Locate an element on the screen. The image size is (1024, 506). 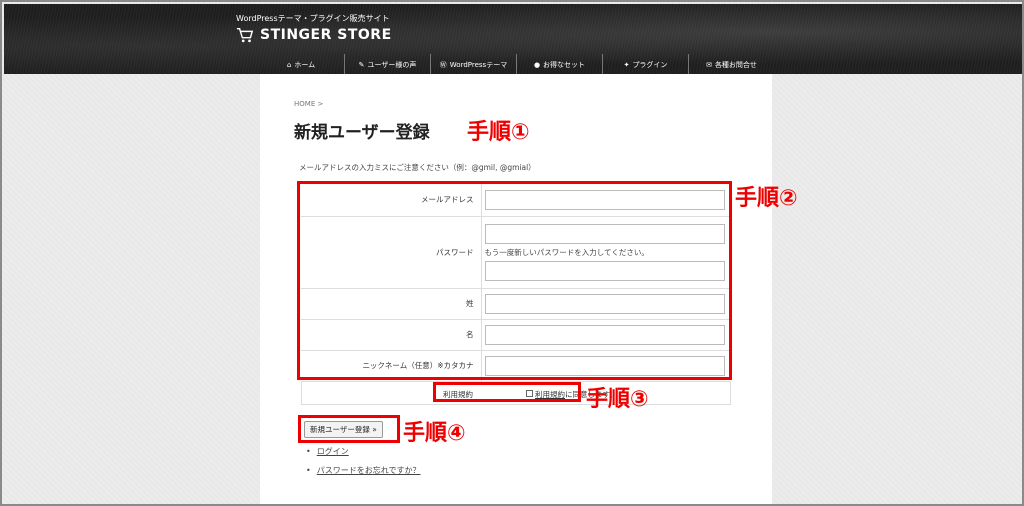
nav-item-themes: Ⓦ WordPressテーマ is located at coordinates (473, 65).